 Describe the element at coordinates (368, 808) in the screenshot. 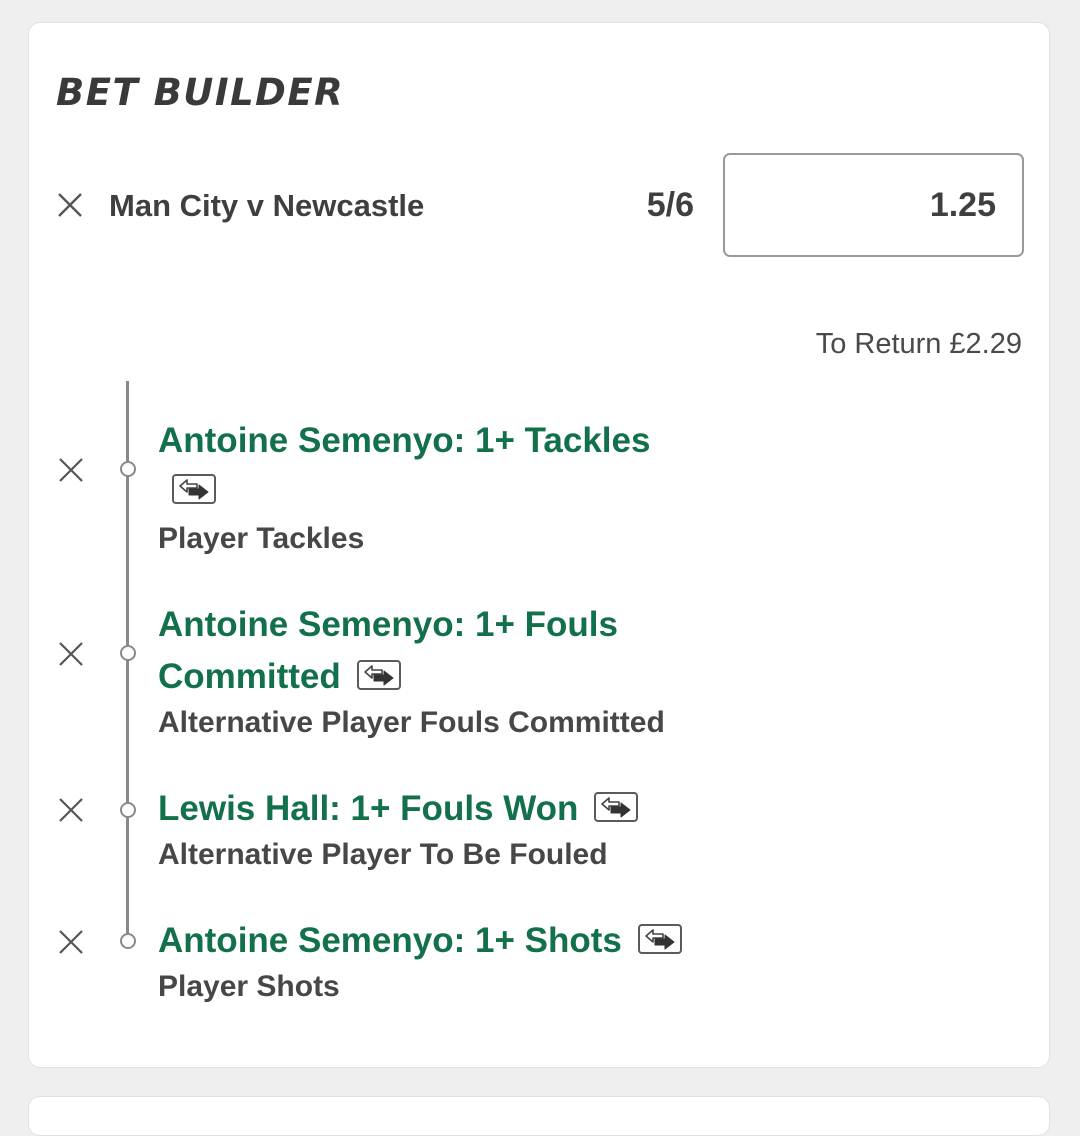

I see `selection-title-text: Lewis Hall: 1+ Fouls Won` at that location.